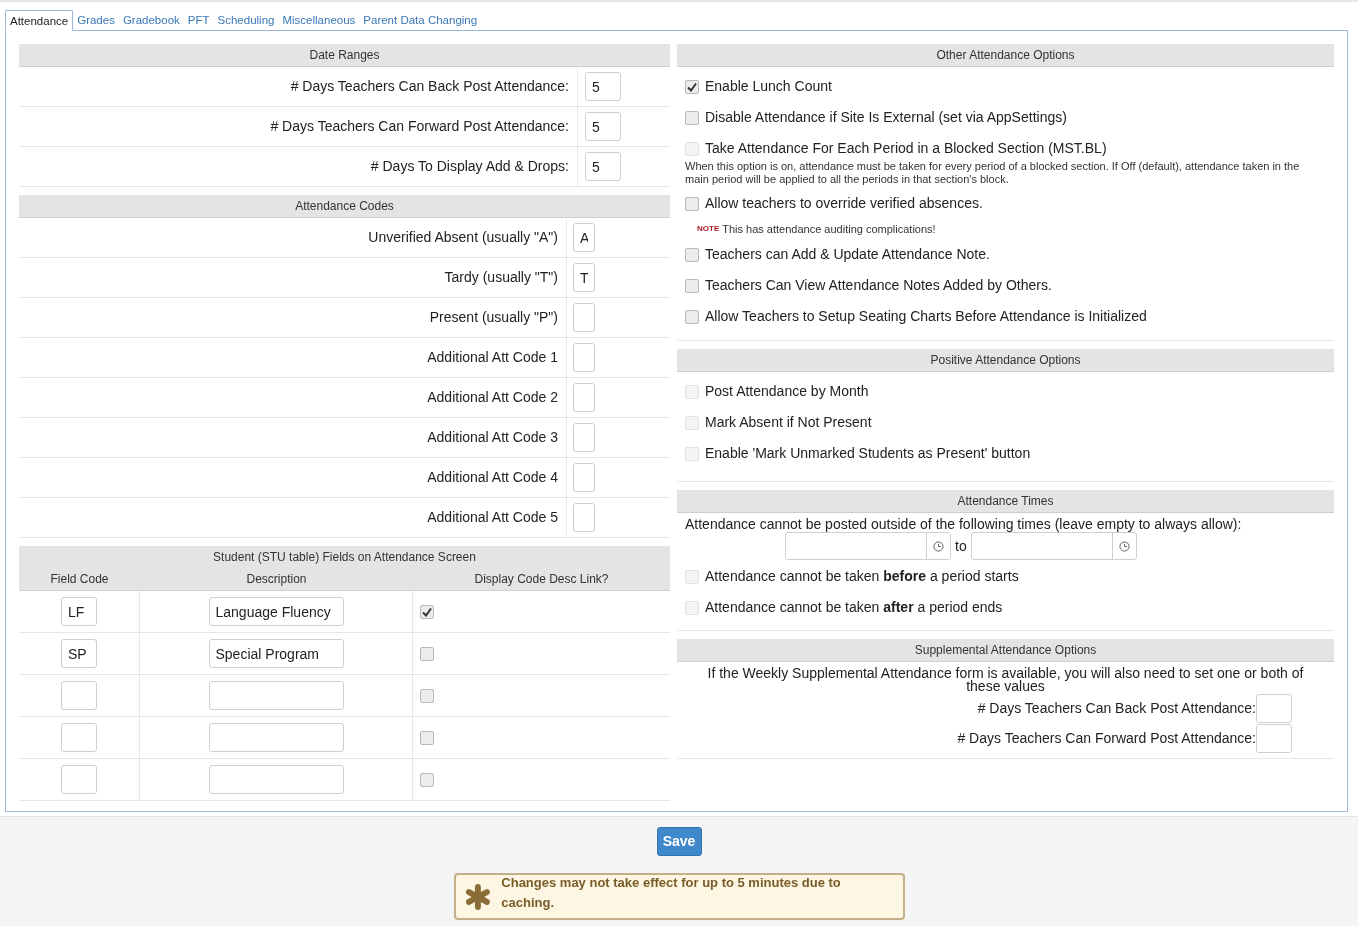 The image size is (1358, 926). What do you see at coordinates (319, 20) in the screenshot?
I see `tab: Miscellaneous` at bounding box center [319, 20].